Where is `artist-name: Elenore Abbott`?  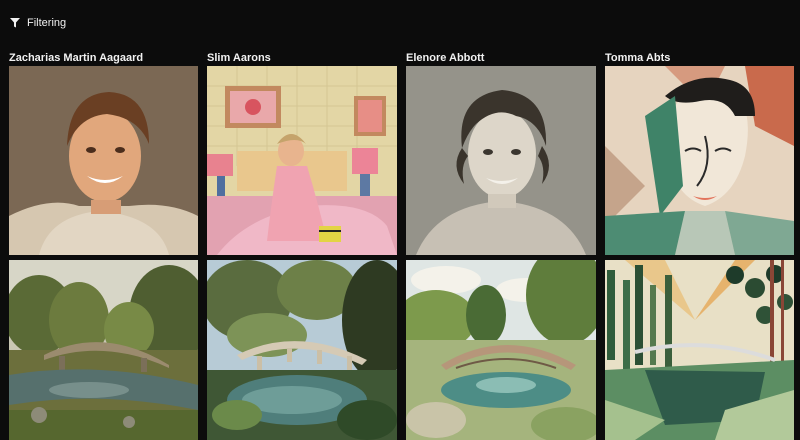
artist-name: Elenore Abbott is located at coordinates (501, 58).